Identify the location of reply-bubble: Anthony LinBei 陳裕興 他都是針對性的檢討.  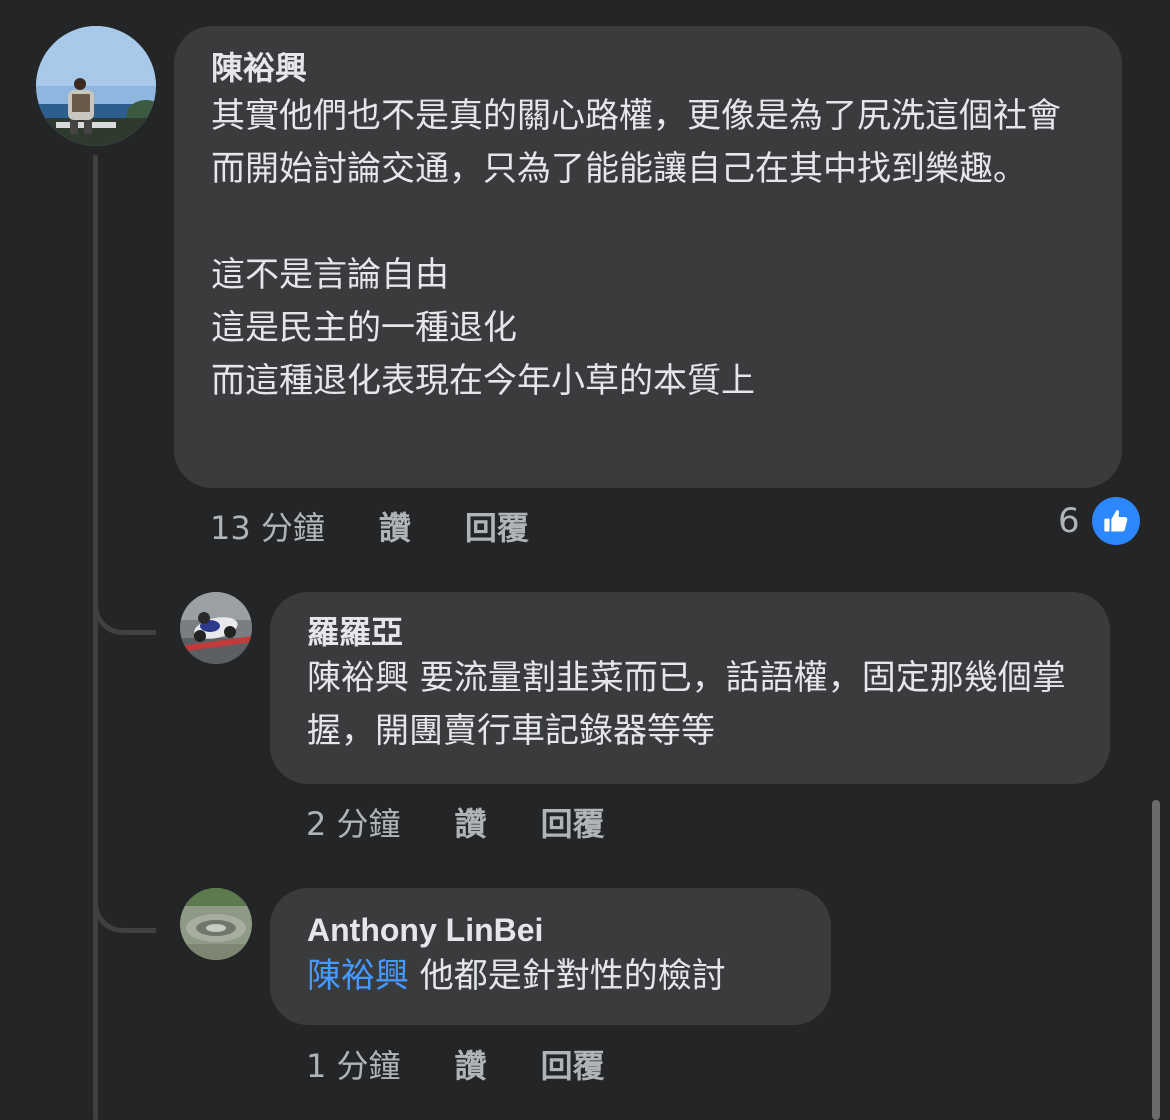
(550, 956).